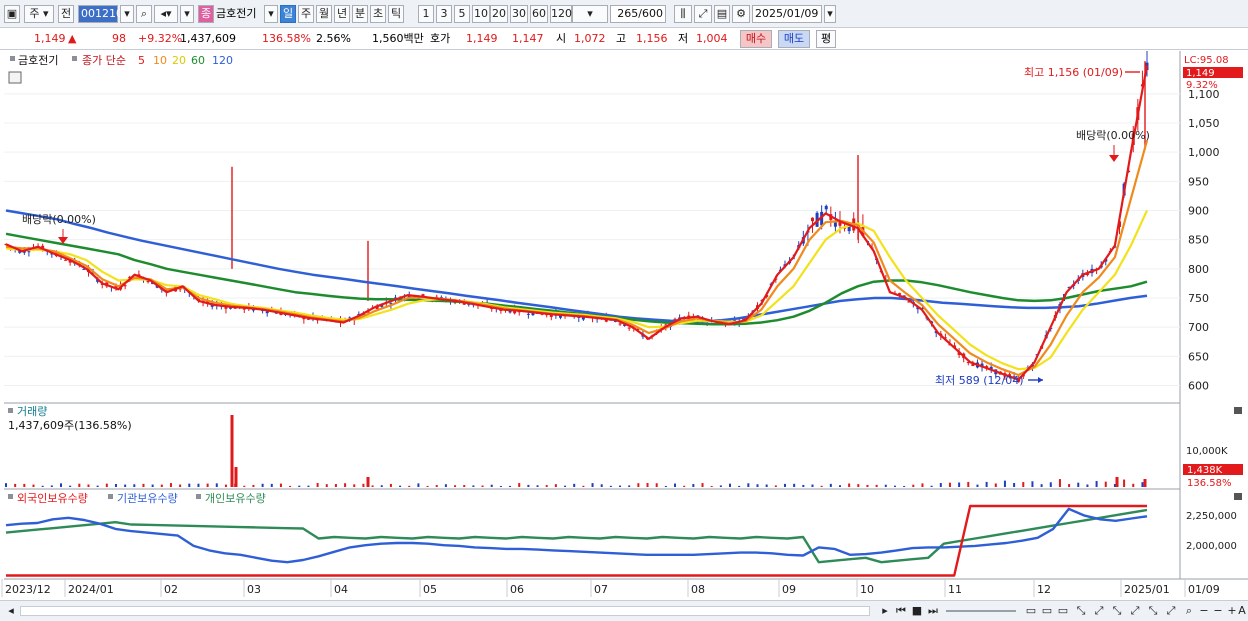 This screenshot has width=1248, height=621. What do you see at coordinates (1242, 611) in the screenshot?
I see `font-size-icon: A` at bounding box center [1242, 611].